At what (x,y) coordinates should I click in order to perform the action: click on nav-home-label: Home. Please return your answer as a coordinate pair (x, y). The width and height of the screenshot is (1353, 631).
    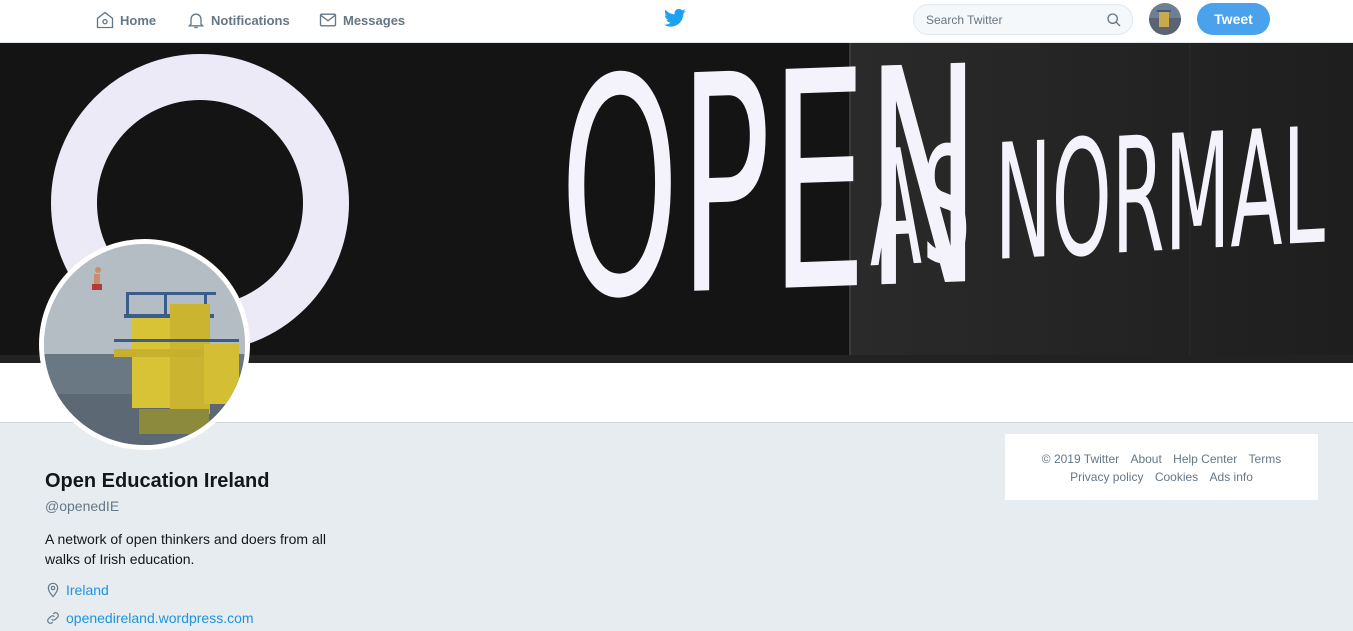
    Looking at the image, I should click on (138, 20).